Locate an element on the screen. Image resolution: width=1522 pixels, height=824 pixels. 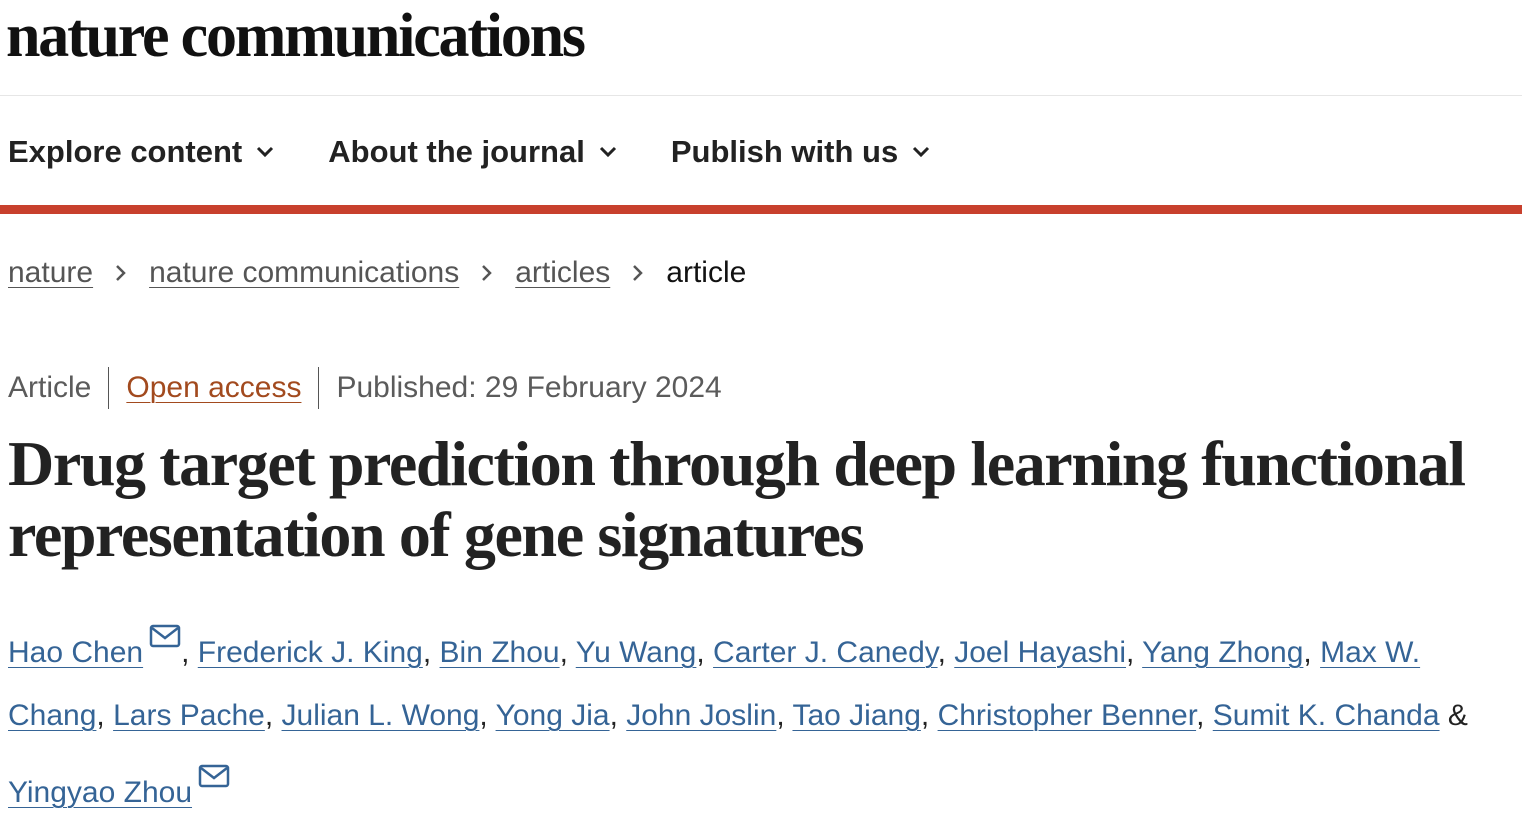
nav-item-label: About the journal is located at coordinates (456, 151).